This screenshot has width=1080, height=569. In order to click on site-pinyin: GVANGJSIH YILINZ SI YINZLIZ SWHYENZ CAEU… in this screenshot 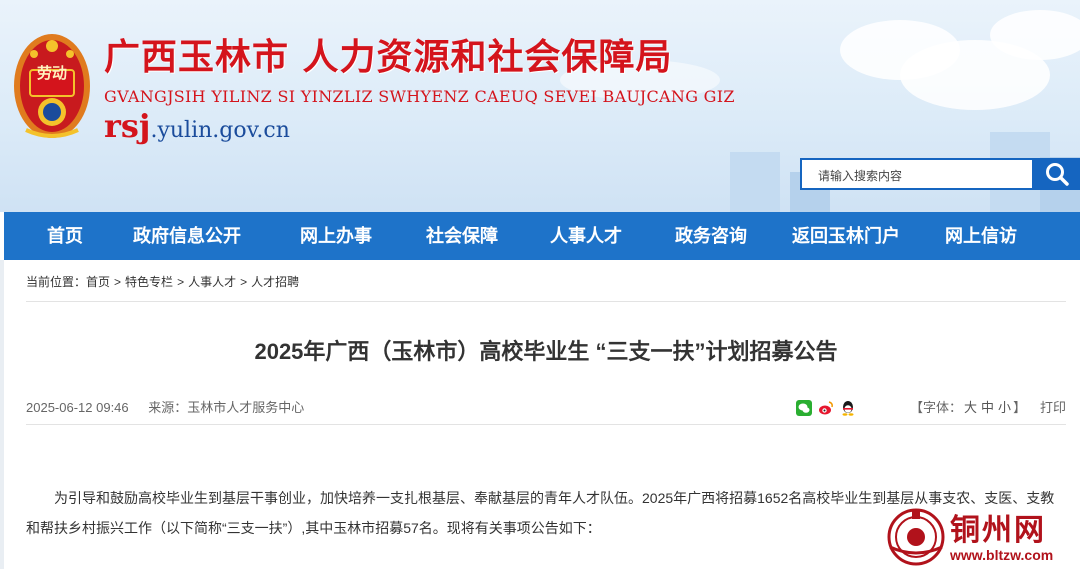, I will do `click(419, 96)`.